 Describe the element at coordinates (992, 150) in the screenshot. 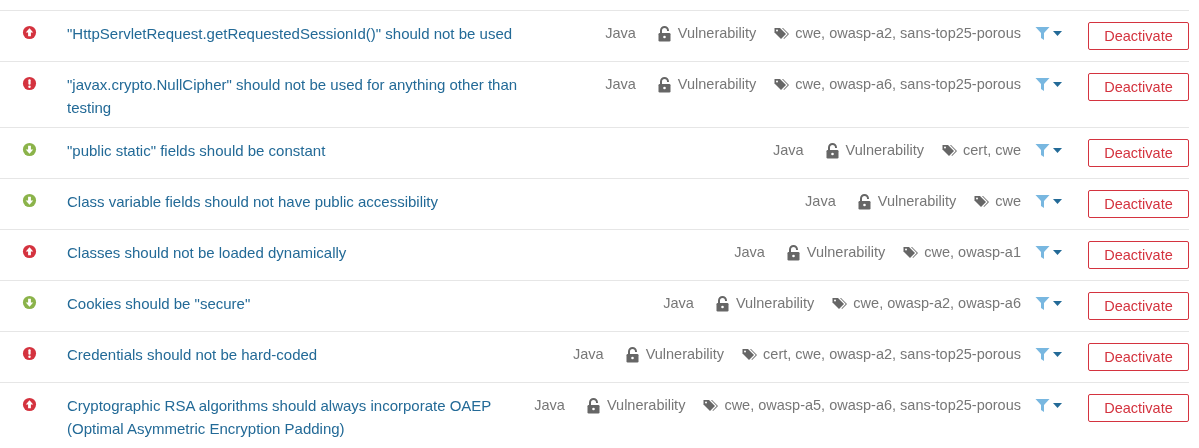

I see `tags-label: cert, cwe` at that location.